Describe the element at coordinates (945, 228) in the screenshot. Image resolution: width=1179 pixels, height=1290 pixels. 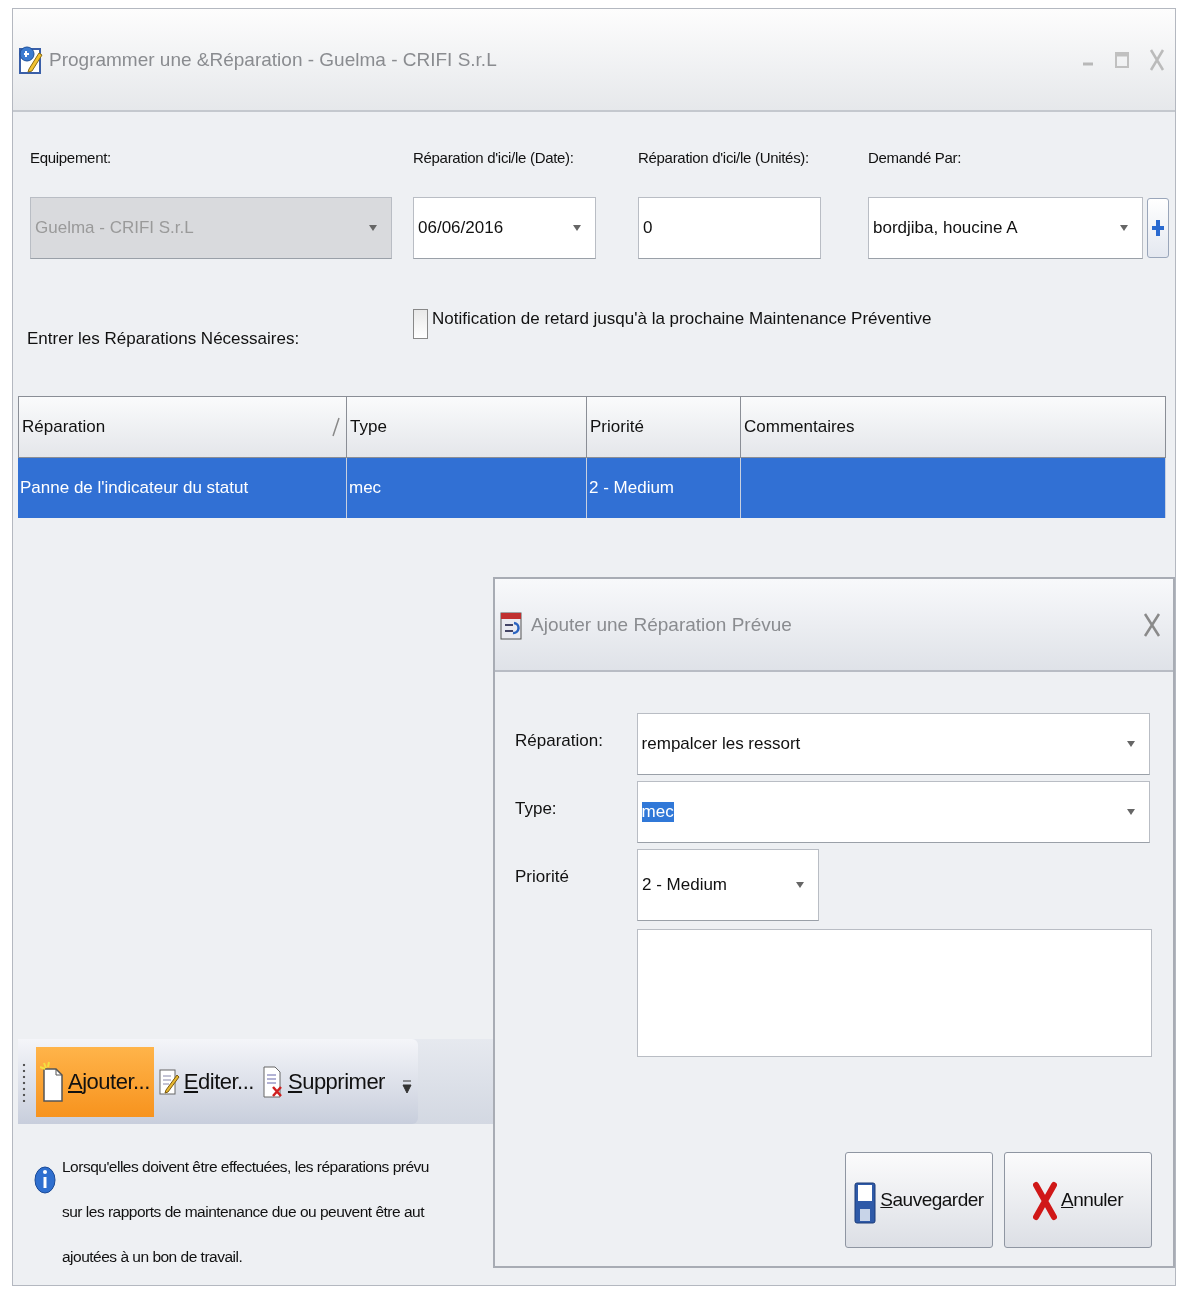
I see `field-value: bordjiba, houcine A` at that location.